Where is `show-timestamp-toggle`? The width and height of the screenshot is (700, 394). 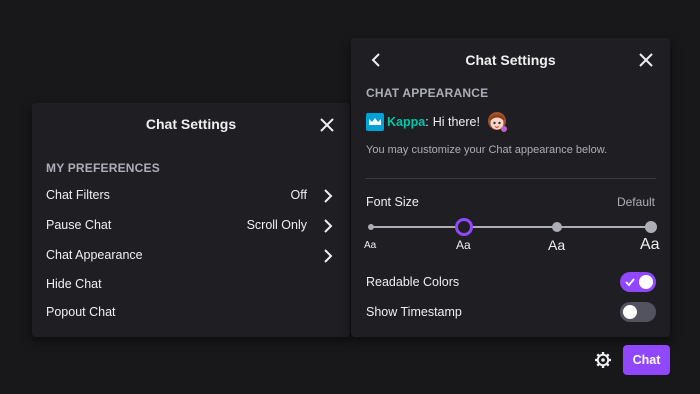
show-timestamp-toggle is located at coordinates (638, 312).